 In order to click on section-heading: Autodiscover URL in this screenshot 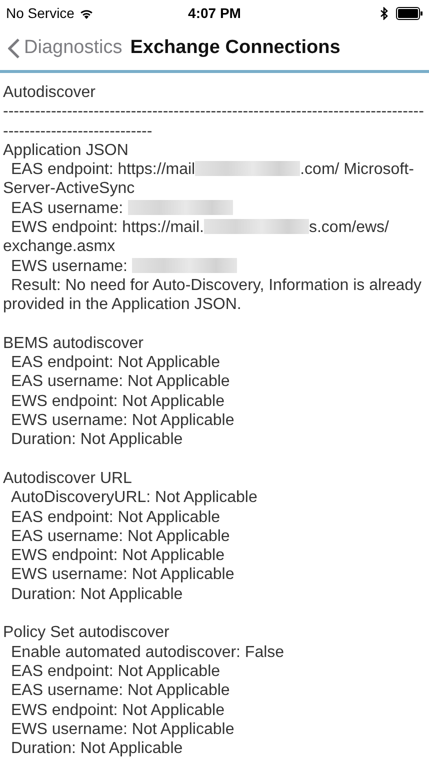, I will do `click(68, 478)`.